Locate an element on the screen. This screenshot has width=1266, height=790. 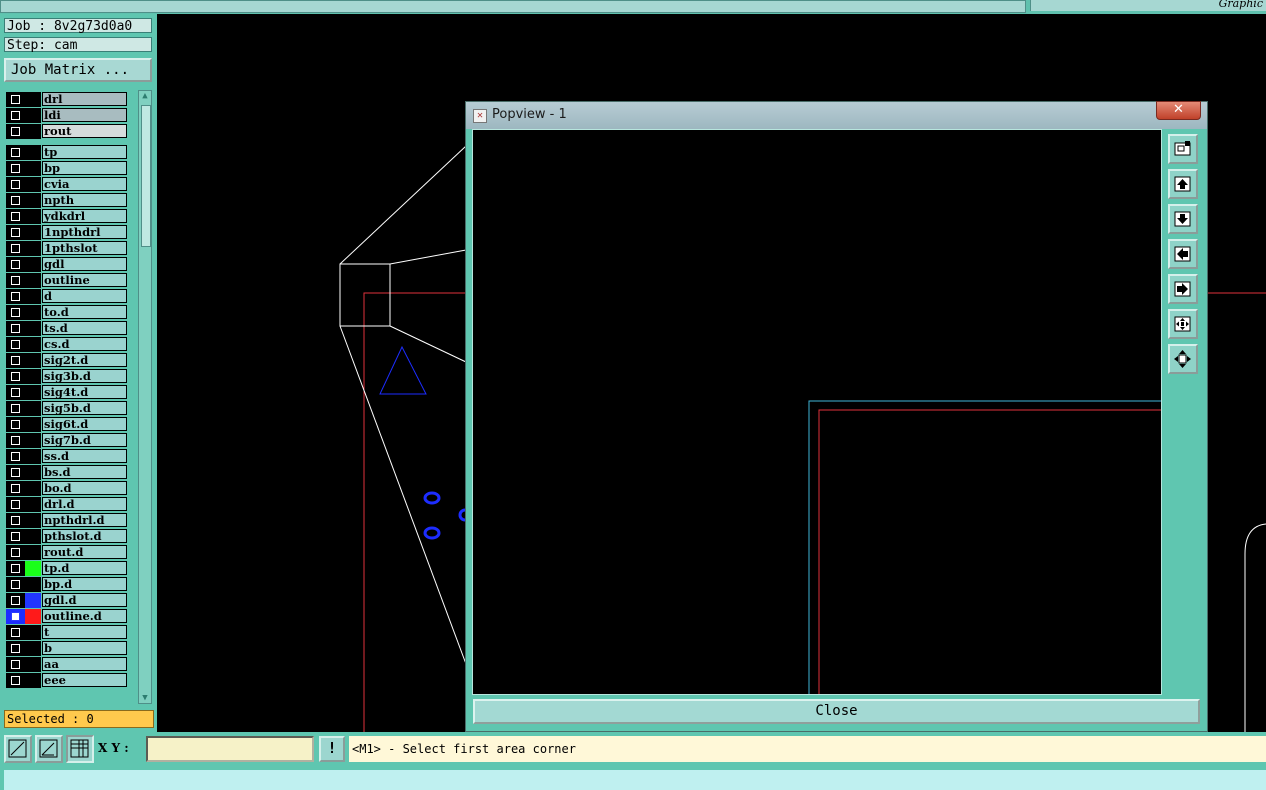
layer-row: b is located at coordinates (67, 648).